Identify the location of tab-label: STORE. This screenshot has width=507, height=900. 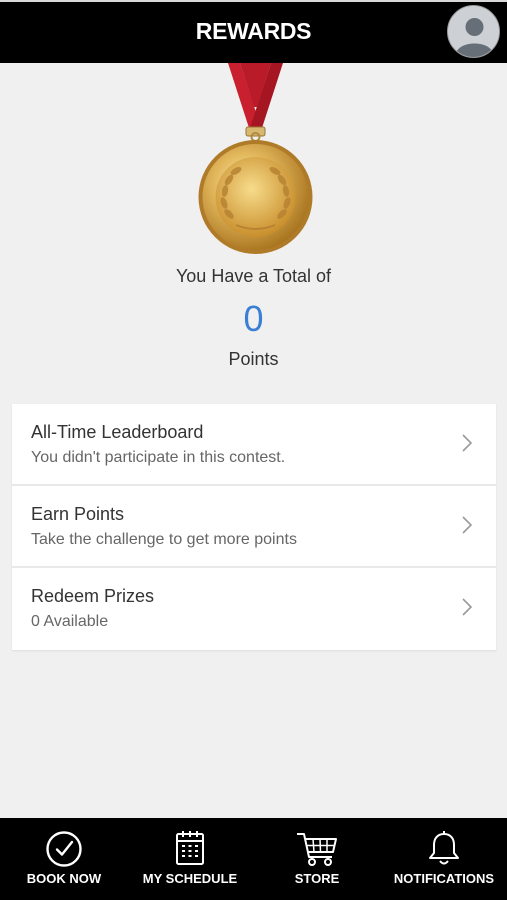
(317, 878).